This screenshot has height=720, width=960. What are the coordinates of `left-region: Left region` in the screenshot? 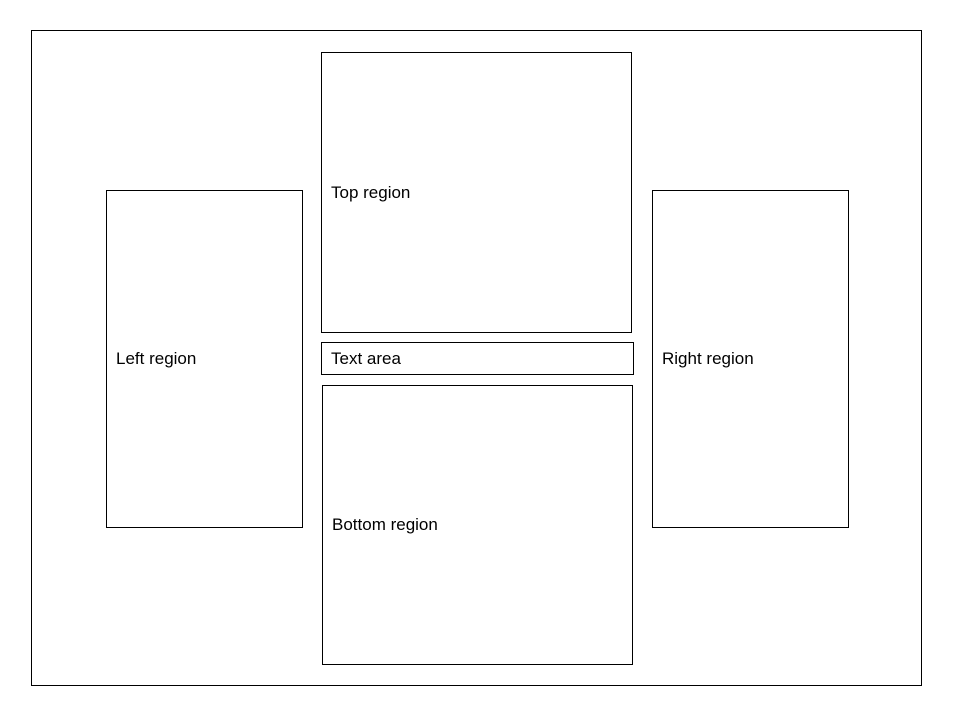 It's located at (204, 359).